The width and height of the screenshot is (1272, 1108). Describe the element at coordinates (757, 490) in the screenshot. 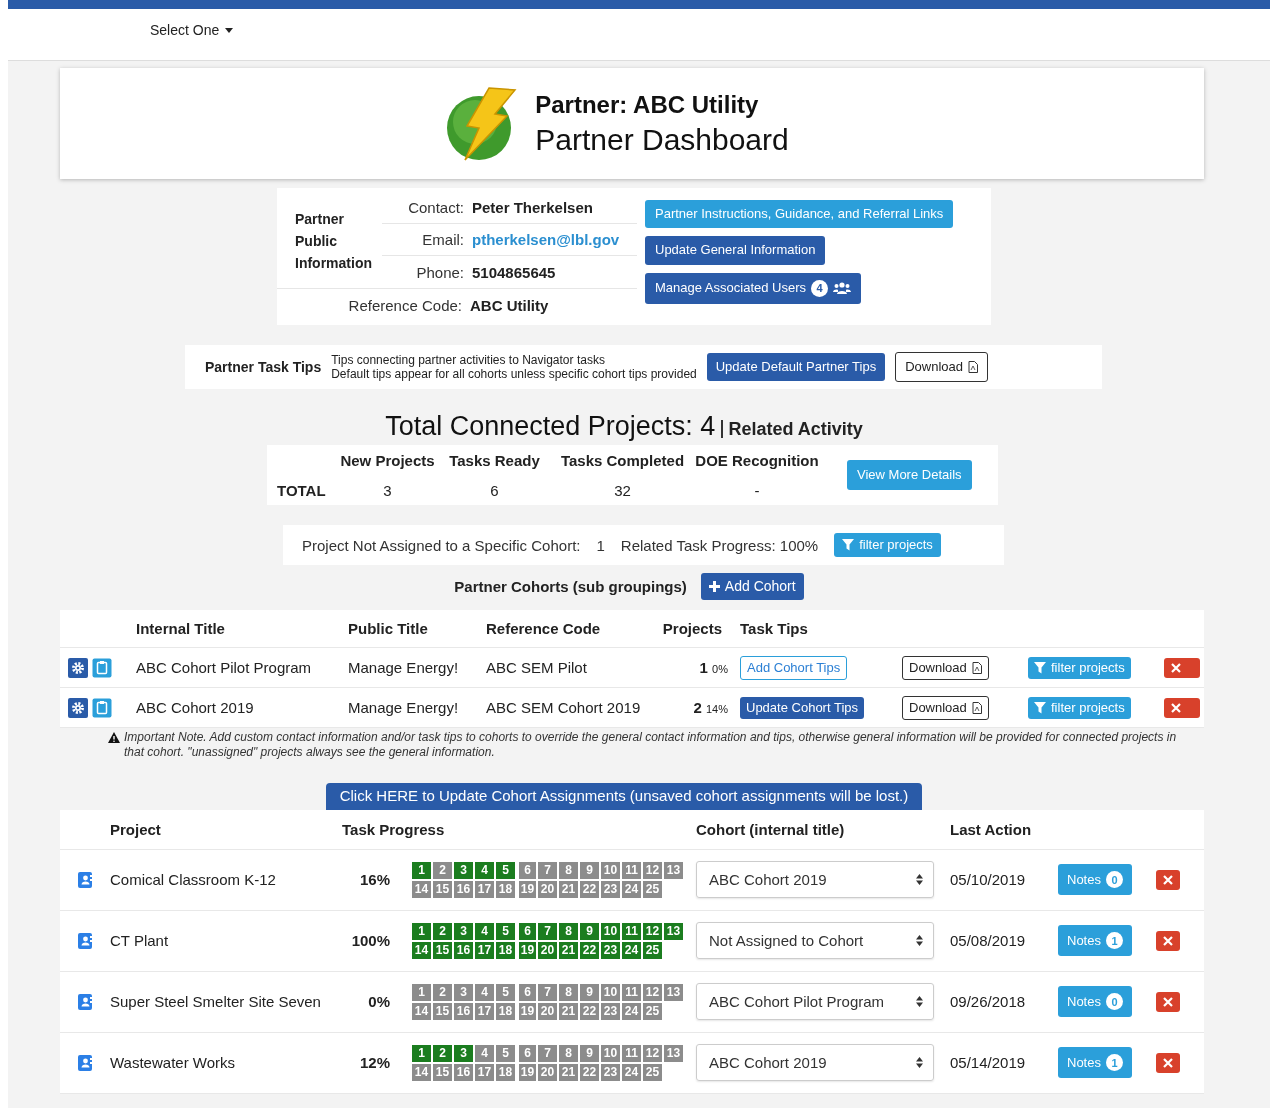

I see `table-cell-text: -` at that location.